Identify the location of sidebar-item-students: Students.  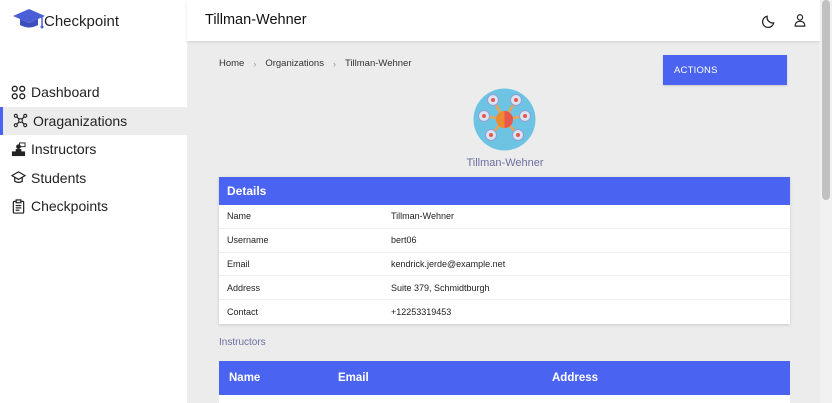
(93, 178).